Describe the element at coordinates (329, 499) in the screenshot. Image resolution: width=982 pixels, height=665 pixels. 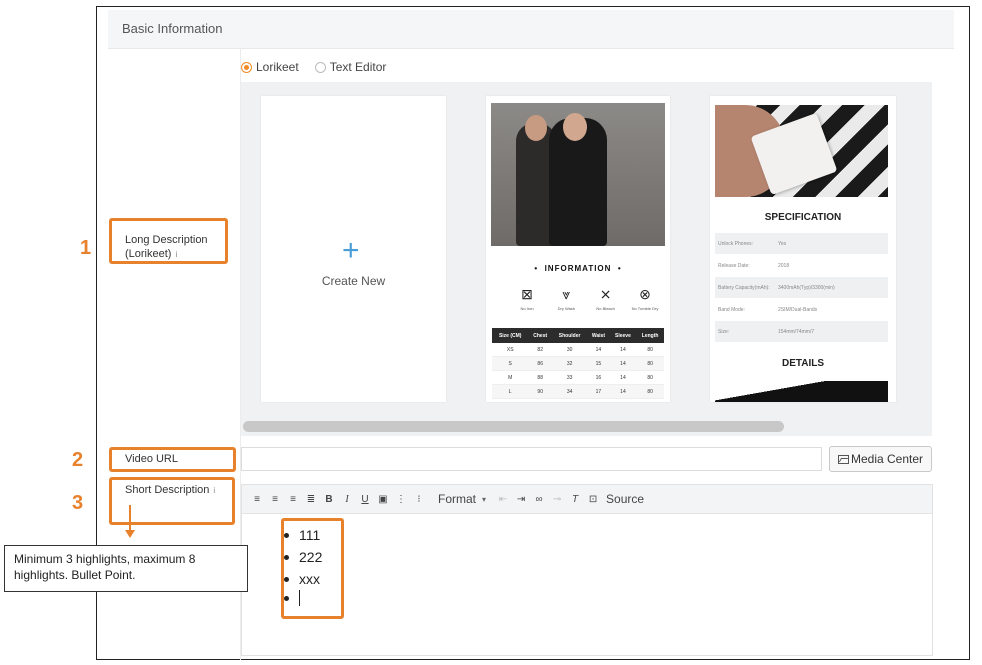
I see `bold-icon: B` at that location.